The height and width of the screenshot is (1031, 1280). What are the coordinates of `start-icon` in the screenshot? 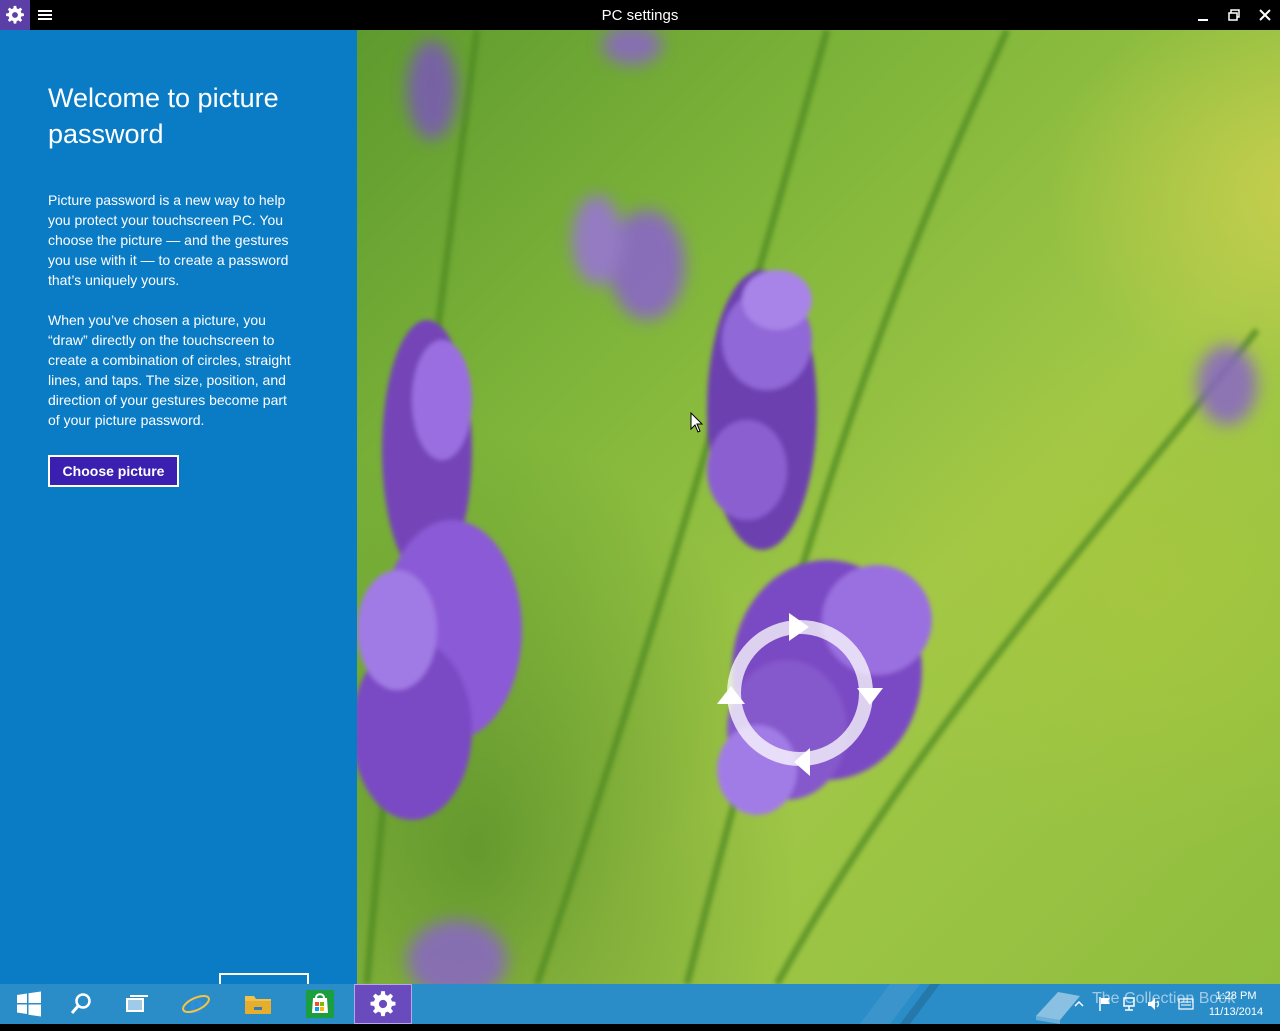 It's located at (29, 1004).